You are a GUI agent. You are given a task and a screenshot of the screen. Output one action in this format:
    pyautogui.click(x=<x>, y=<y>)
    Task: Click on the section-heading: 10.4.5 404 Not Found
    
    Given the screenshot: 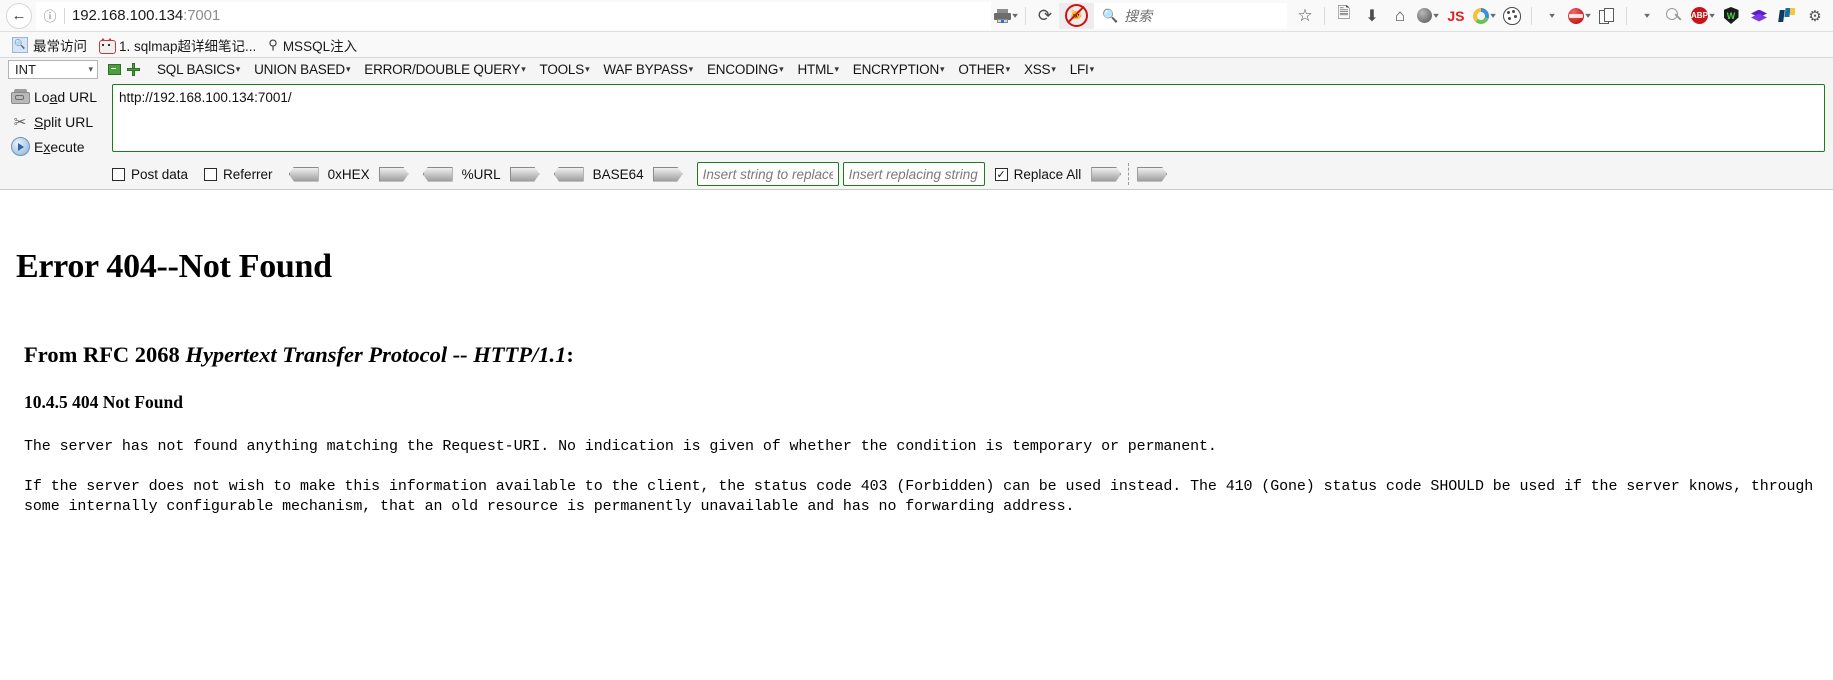 What is the action you would take?
    pyautogui.click(x=103, y=402)
    